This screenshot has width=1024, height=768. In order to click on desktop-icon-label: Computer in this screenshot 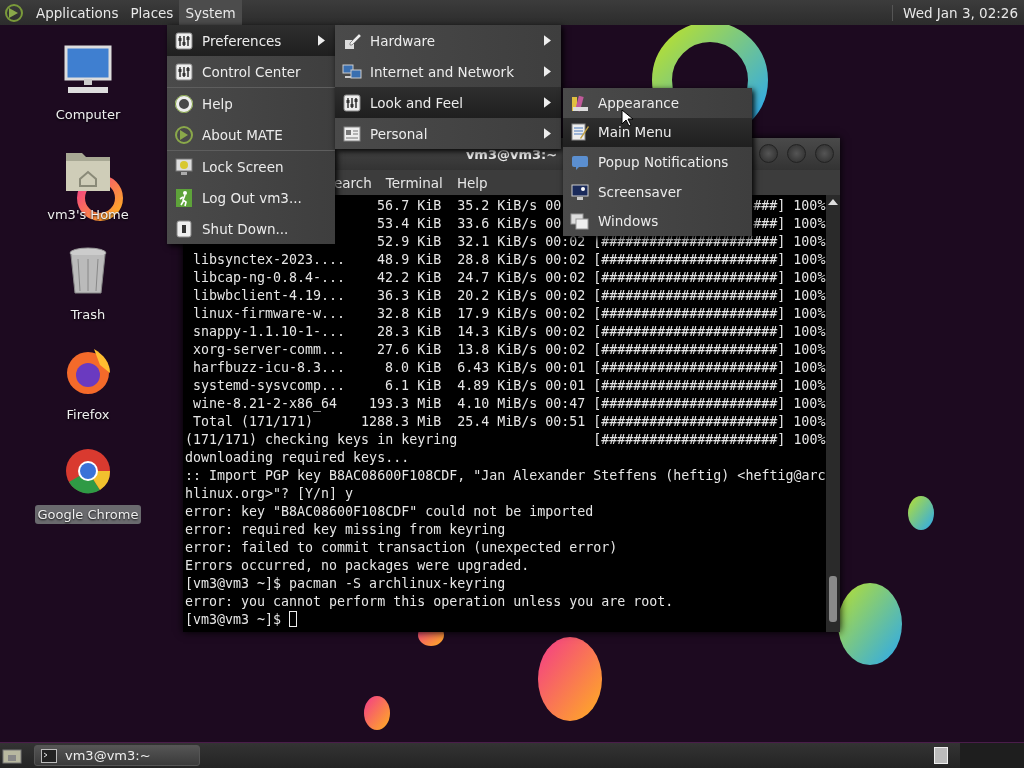, I will do `click(88, 114)`.